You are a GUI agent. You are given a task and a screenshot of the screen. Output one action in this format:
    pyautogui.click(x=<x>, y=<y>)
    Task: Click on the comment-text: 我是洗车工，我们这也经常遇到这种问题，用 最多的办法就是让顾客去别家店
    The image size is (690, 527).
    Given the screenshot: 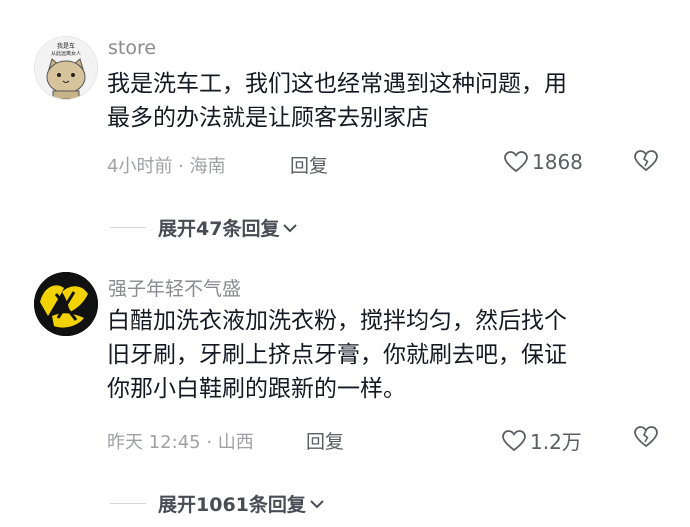 What is the action you would take?
    pyautogui.click(x=387, y=101)
    